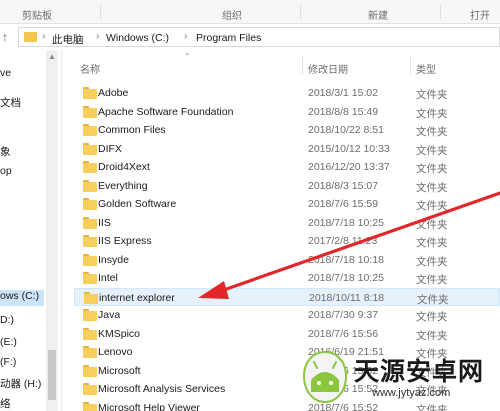  I want to click on nav-item: 络, so click(5, 403).